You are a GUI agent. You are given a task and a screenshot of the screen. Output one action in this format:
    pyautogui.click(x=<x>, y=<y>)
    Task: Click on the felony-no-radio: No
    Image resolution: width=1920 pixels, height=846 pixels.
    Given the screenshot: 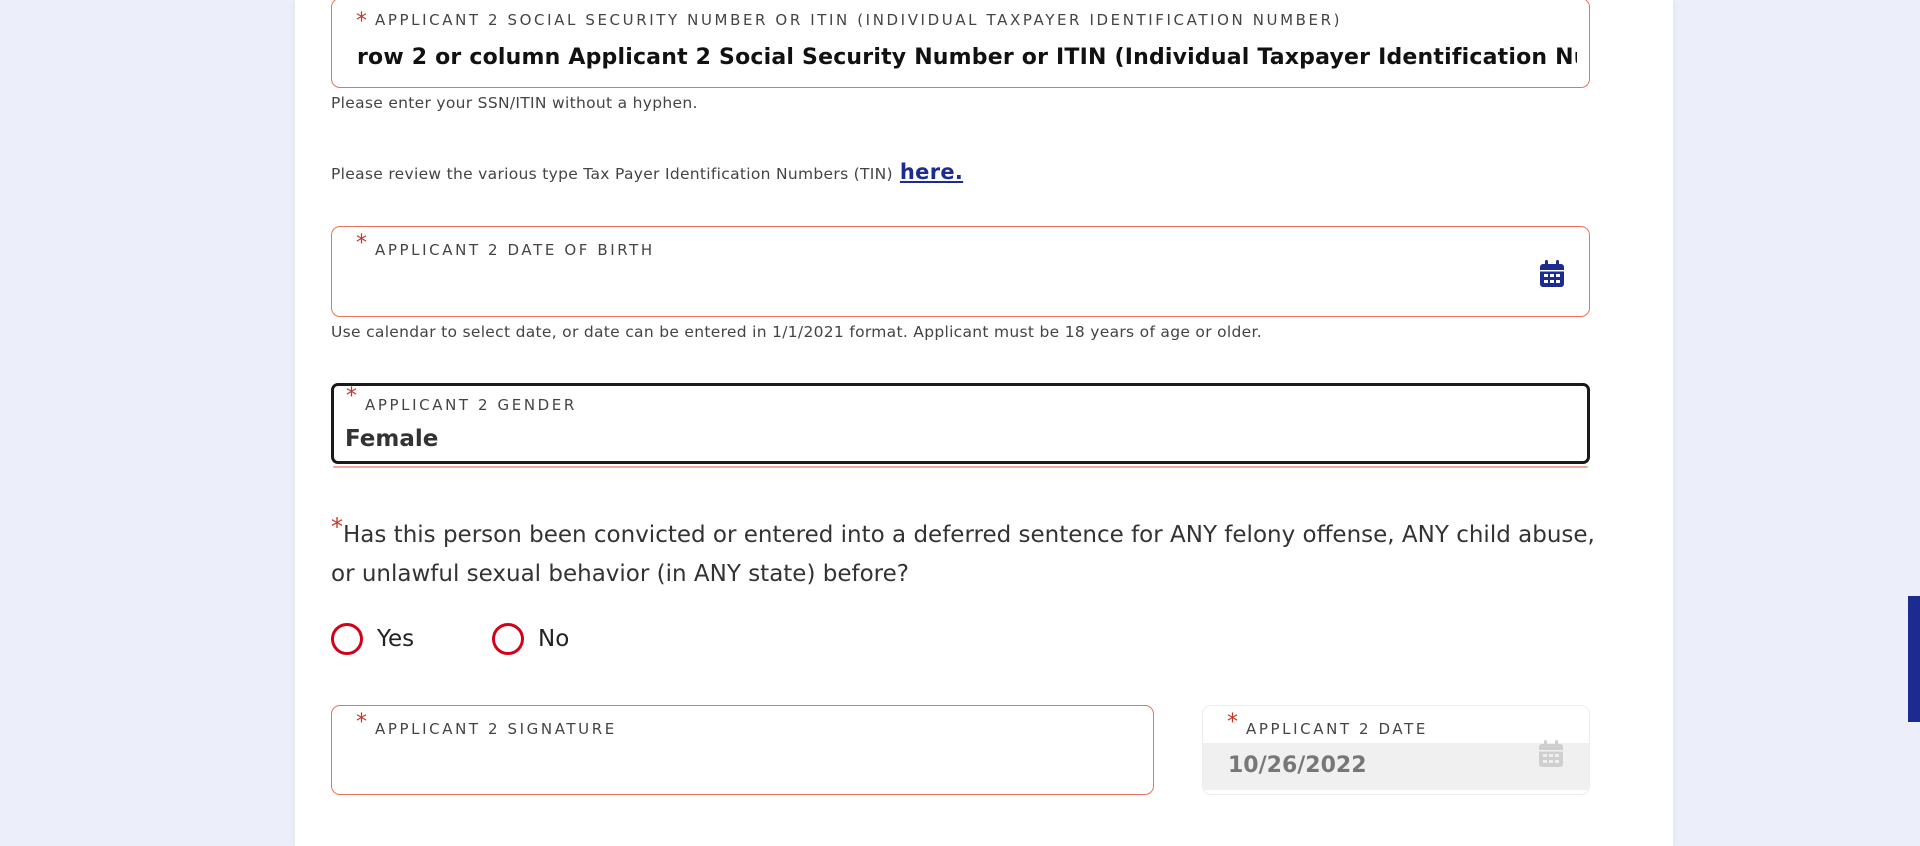 What is the action you would take?
    pyautogui.click(x=530, y=639)
    